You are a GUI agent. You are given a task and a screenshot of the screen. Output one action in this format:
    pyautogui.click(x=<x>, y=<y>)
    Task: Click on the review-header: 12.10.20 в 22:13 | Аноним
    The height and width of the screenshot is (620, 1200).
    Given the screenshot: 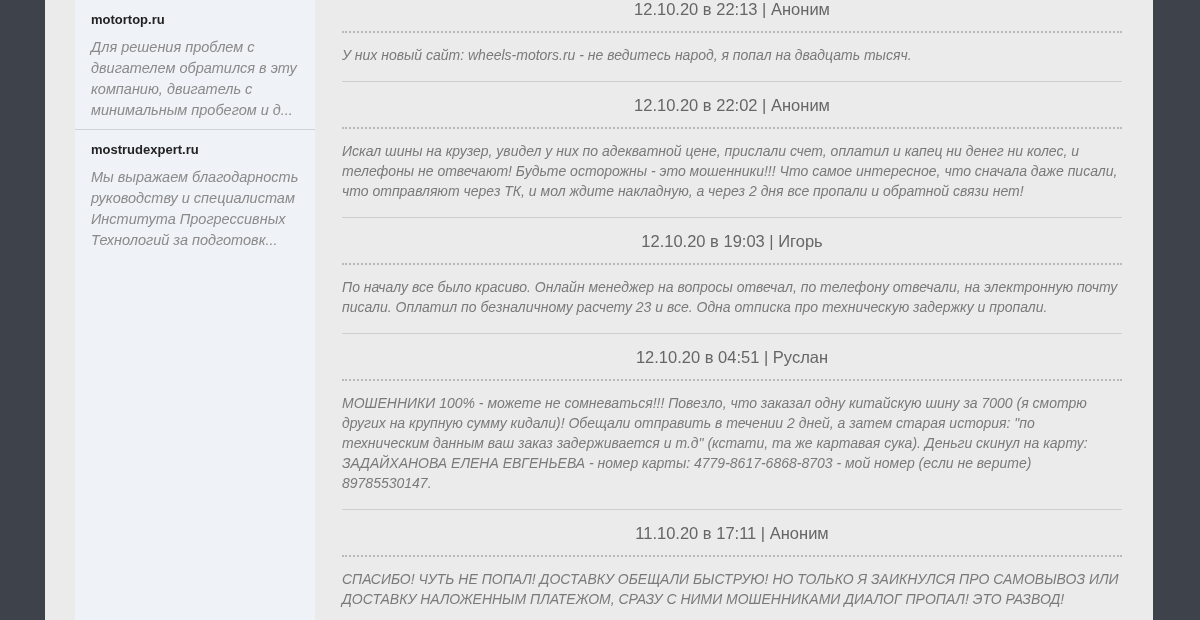 What is the action you would take?
    pyautogui.click(x=732, y=16)
    